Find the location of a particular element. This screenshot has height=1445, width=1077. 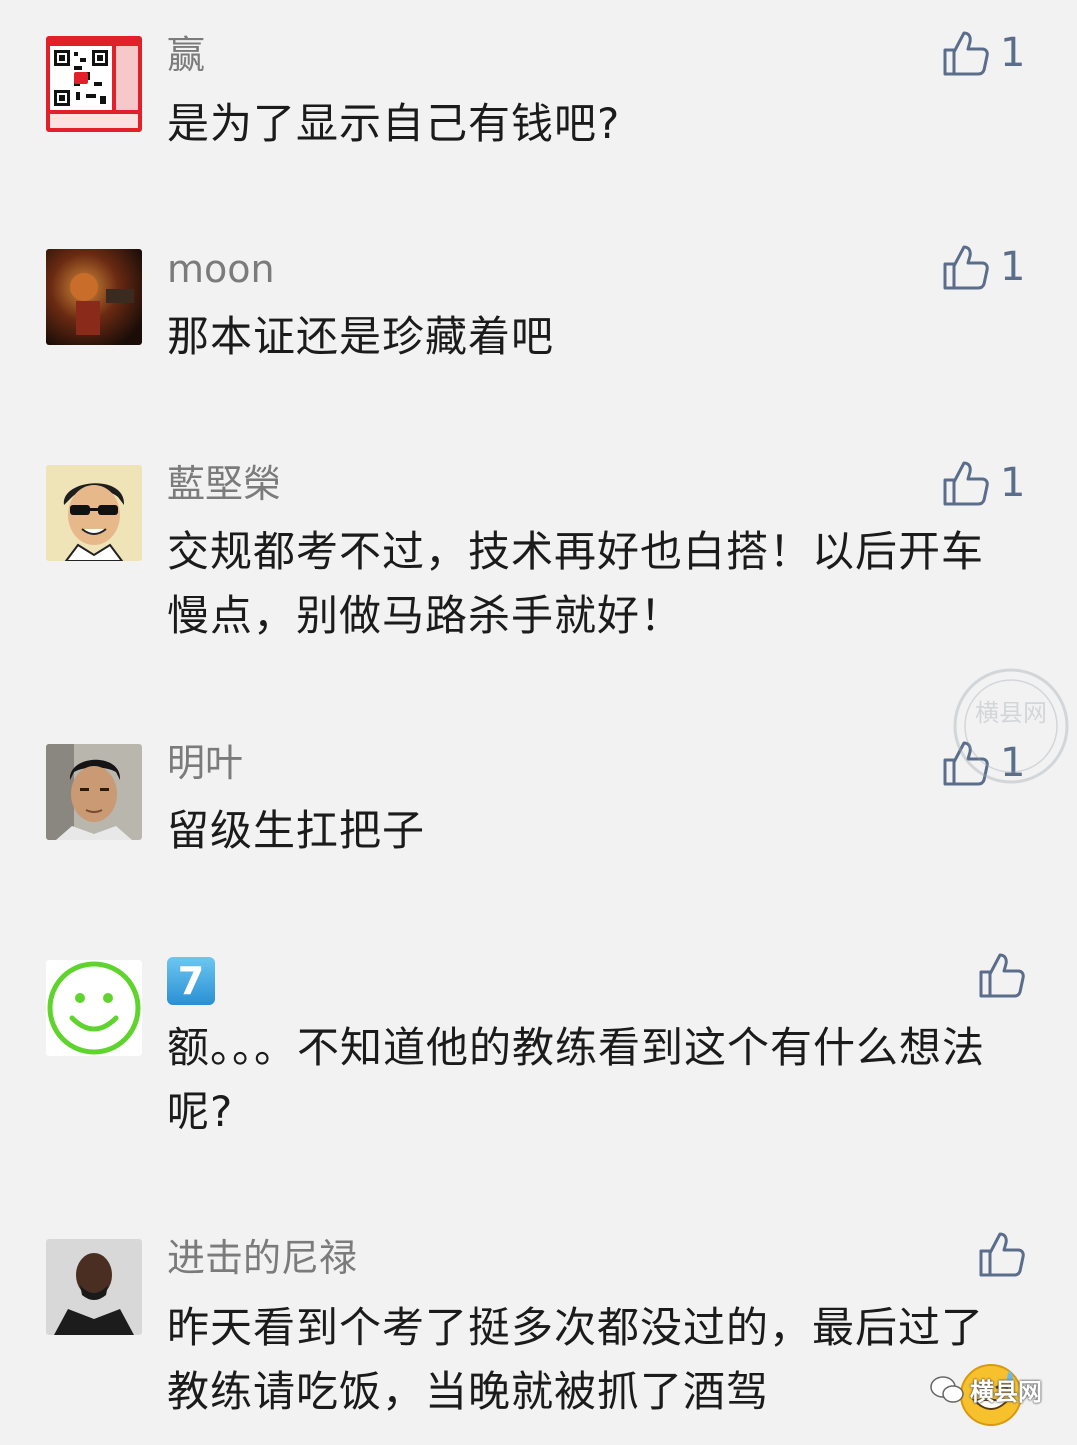

comment-text: 留级生扛把子 is located at coordinates (296, 830).